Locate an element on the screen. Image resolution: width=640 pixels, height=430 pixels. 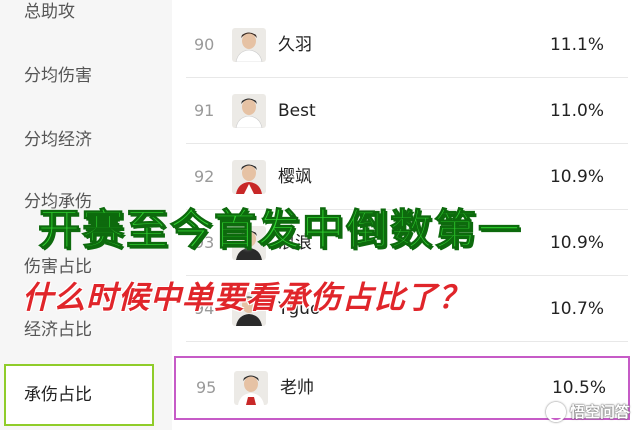
sidebar-item-damage-taken-share: 承伤占比 is located at coordinates (79, 395).